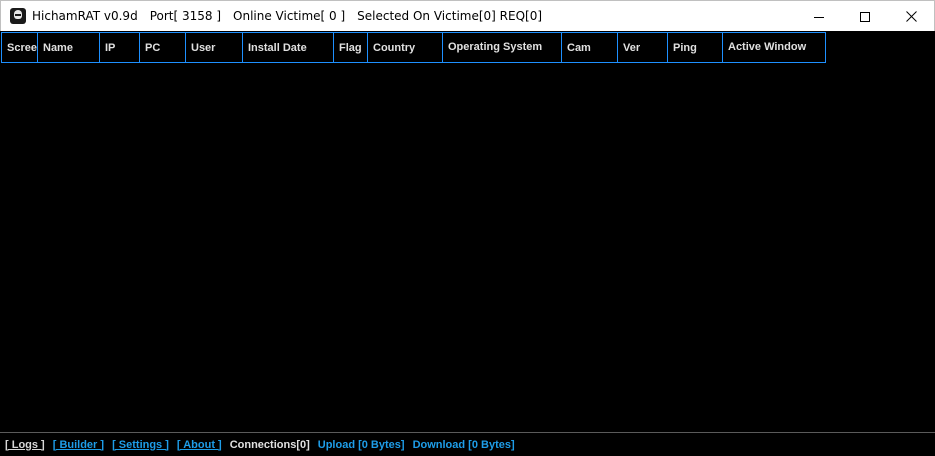  I want to click on maximize-icon, so click(865, 16).